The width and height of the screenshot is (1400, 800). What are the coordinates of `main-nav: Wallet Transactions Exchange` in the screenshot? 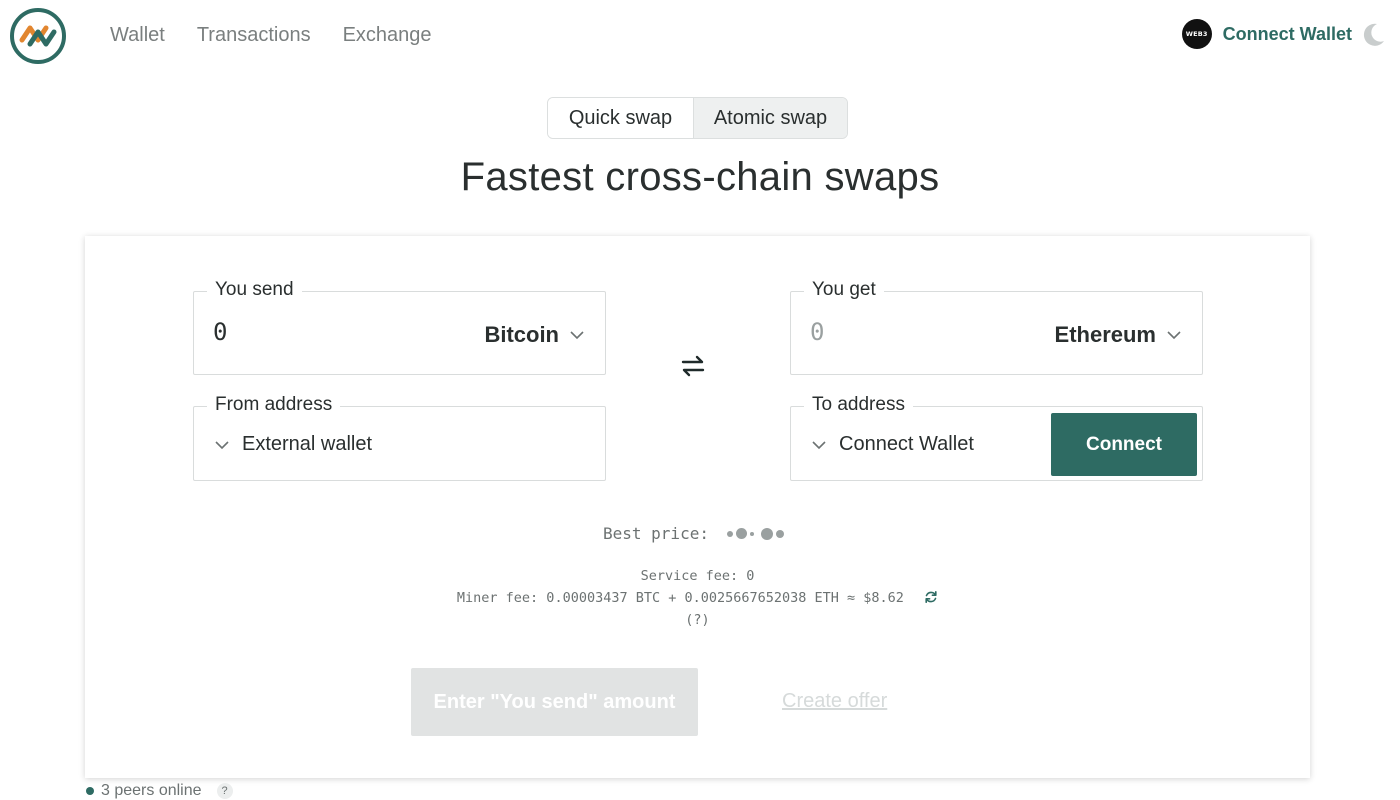 It's located at (271, 35).